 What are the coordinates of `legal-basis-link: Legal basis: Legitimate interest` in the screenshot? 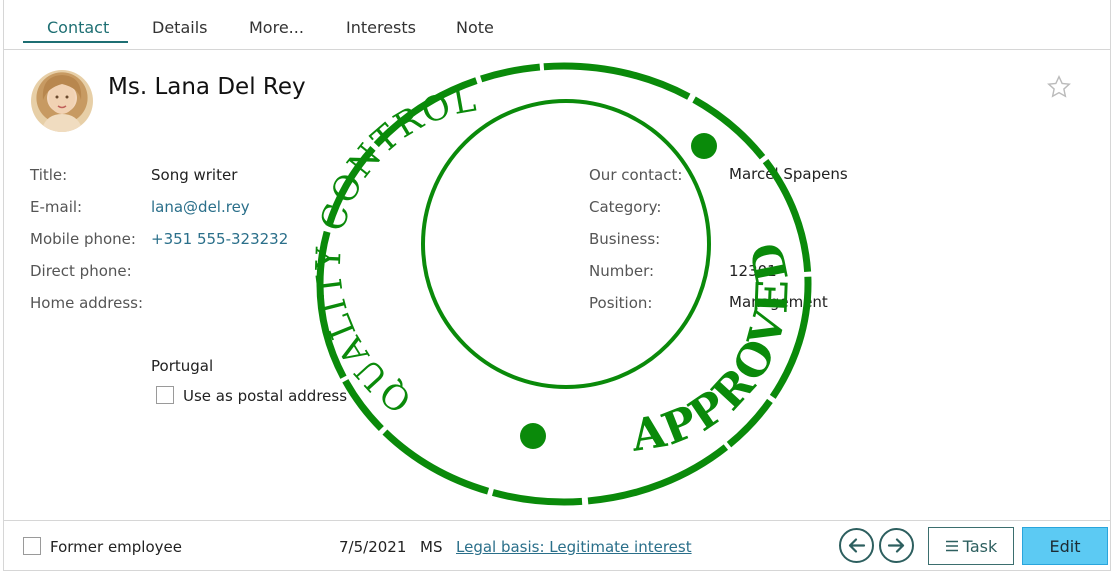 It's located at (574, 547).